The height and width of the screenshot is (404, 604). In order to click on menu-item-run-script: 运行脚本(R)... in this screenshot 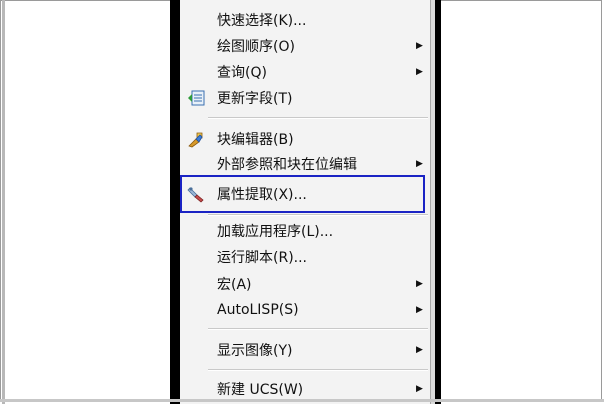, I will do `click(305, 257)`.